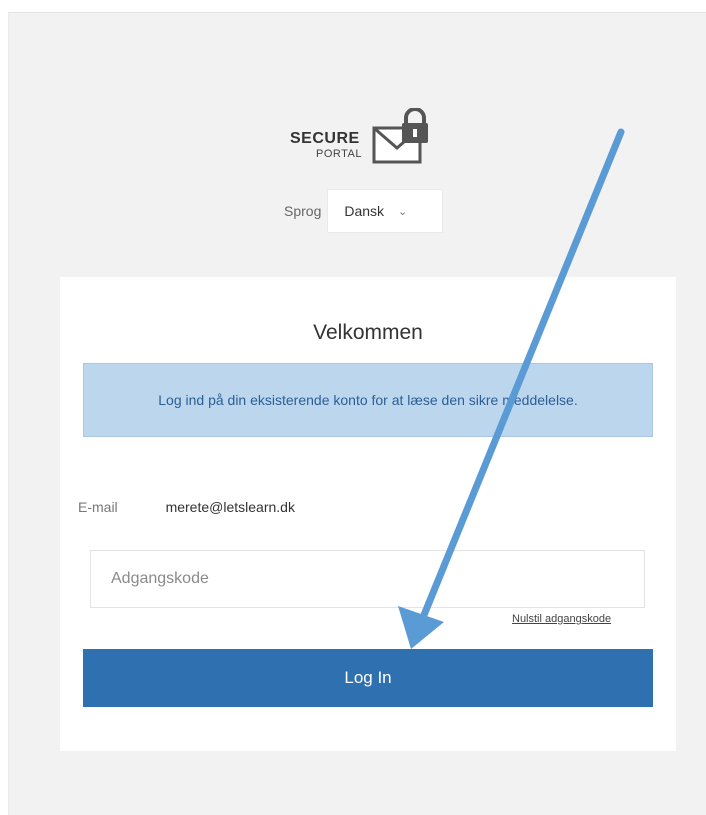 Image resolution: width=706 pixels, height=815 pixels. I want to click on page-title: Velkommen, so click(368, 332).